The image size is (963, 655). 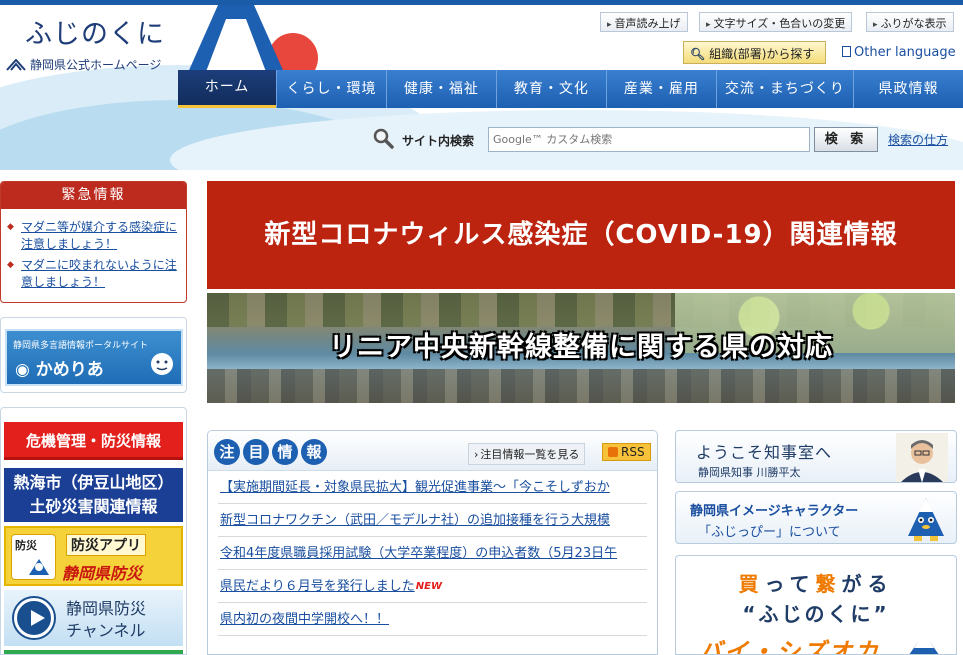 What do you see at coordinates (769, 532) in the screenshot?
I see `fujippy-subtitle: 「ふじっぴー」について` at bounding box center [769, 532].